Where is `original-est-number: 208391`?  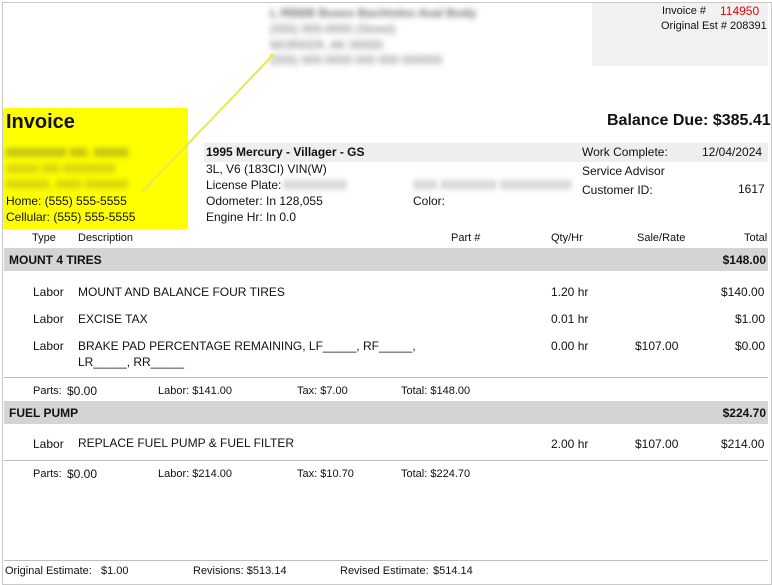 original-est-number: 208391 is located at coordinates (748, 26).